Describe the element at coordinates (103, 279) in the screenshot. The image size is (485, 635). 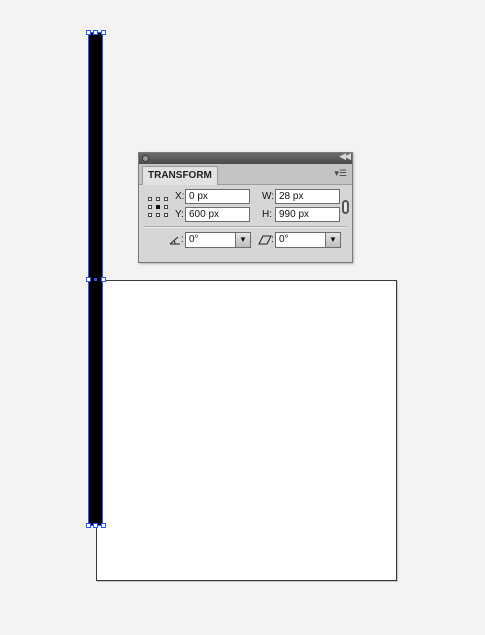
I see `handle-middle-right` at that location.